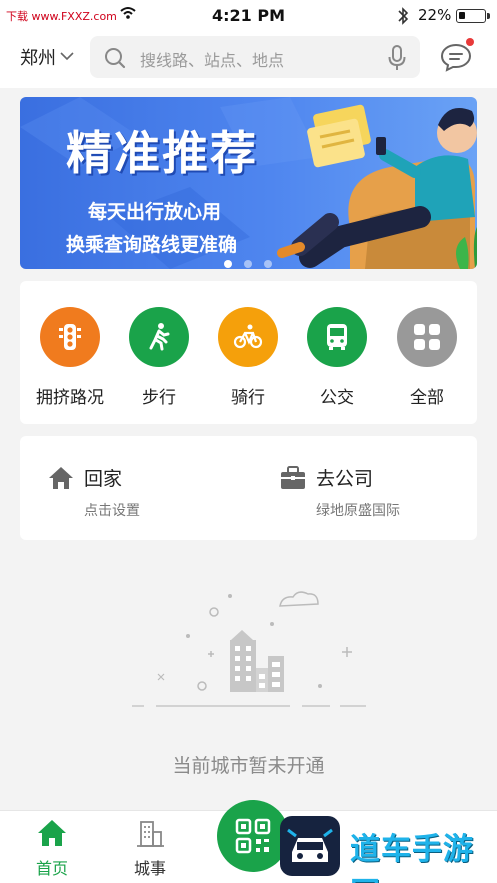 Image resolution: width=497 pixels, height=883 pixels. What do you see at coordinates (248, 398) in the screenshot?
I see `entry-label: 骑行` at bounding box center [248, 398].